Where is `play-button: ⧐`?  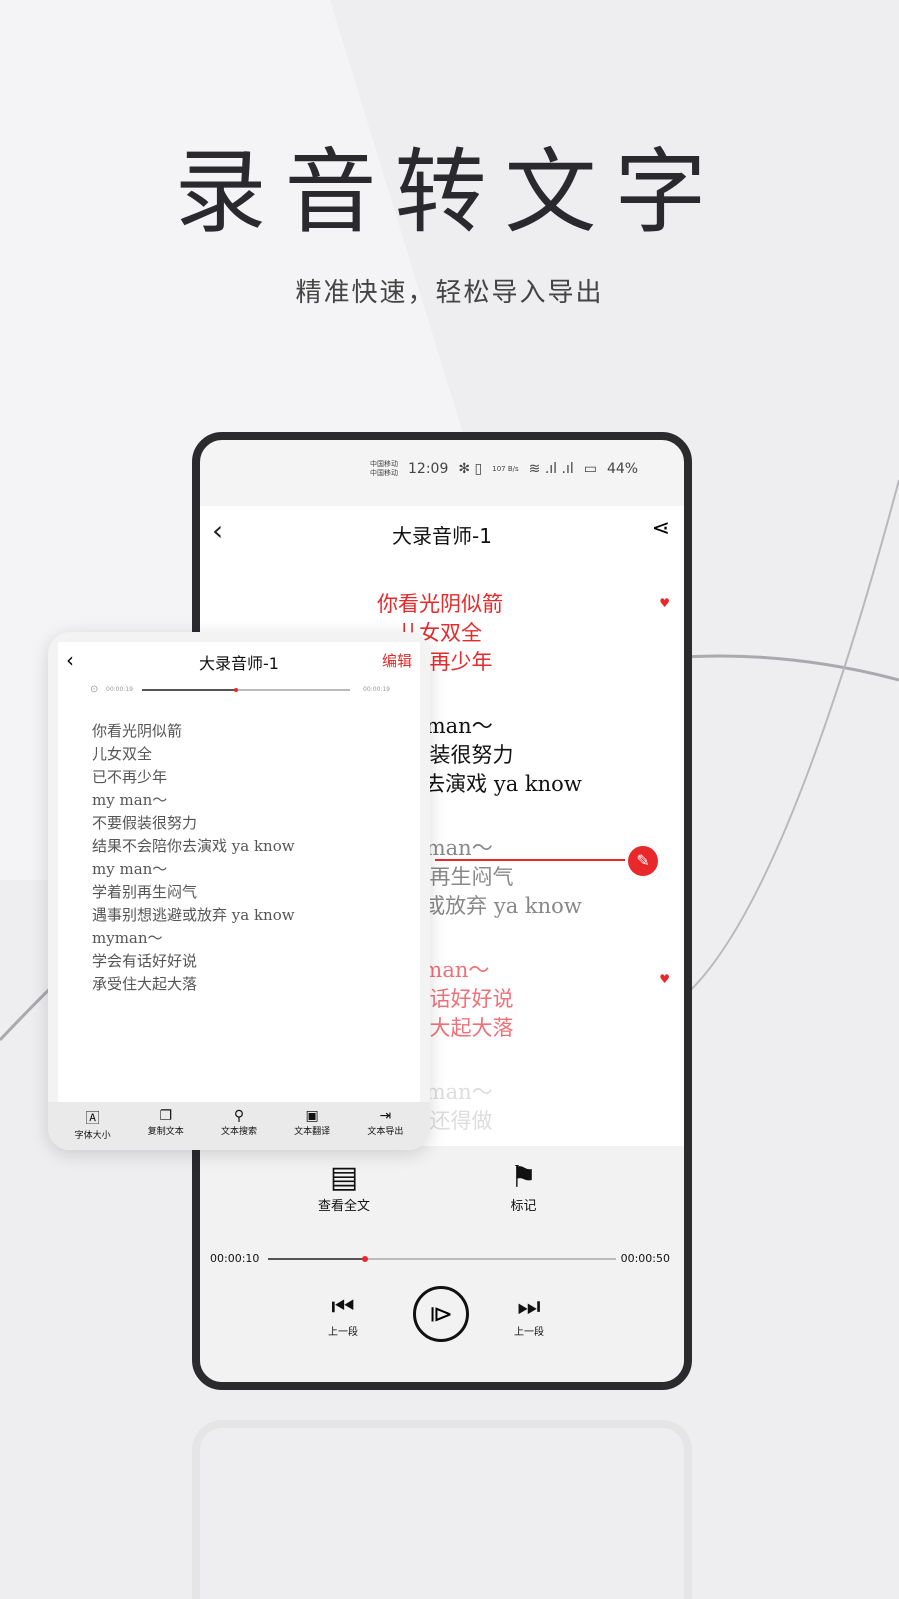
play-button: ⧐ is located at coordinates (441, 1314).